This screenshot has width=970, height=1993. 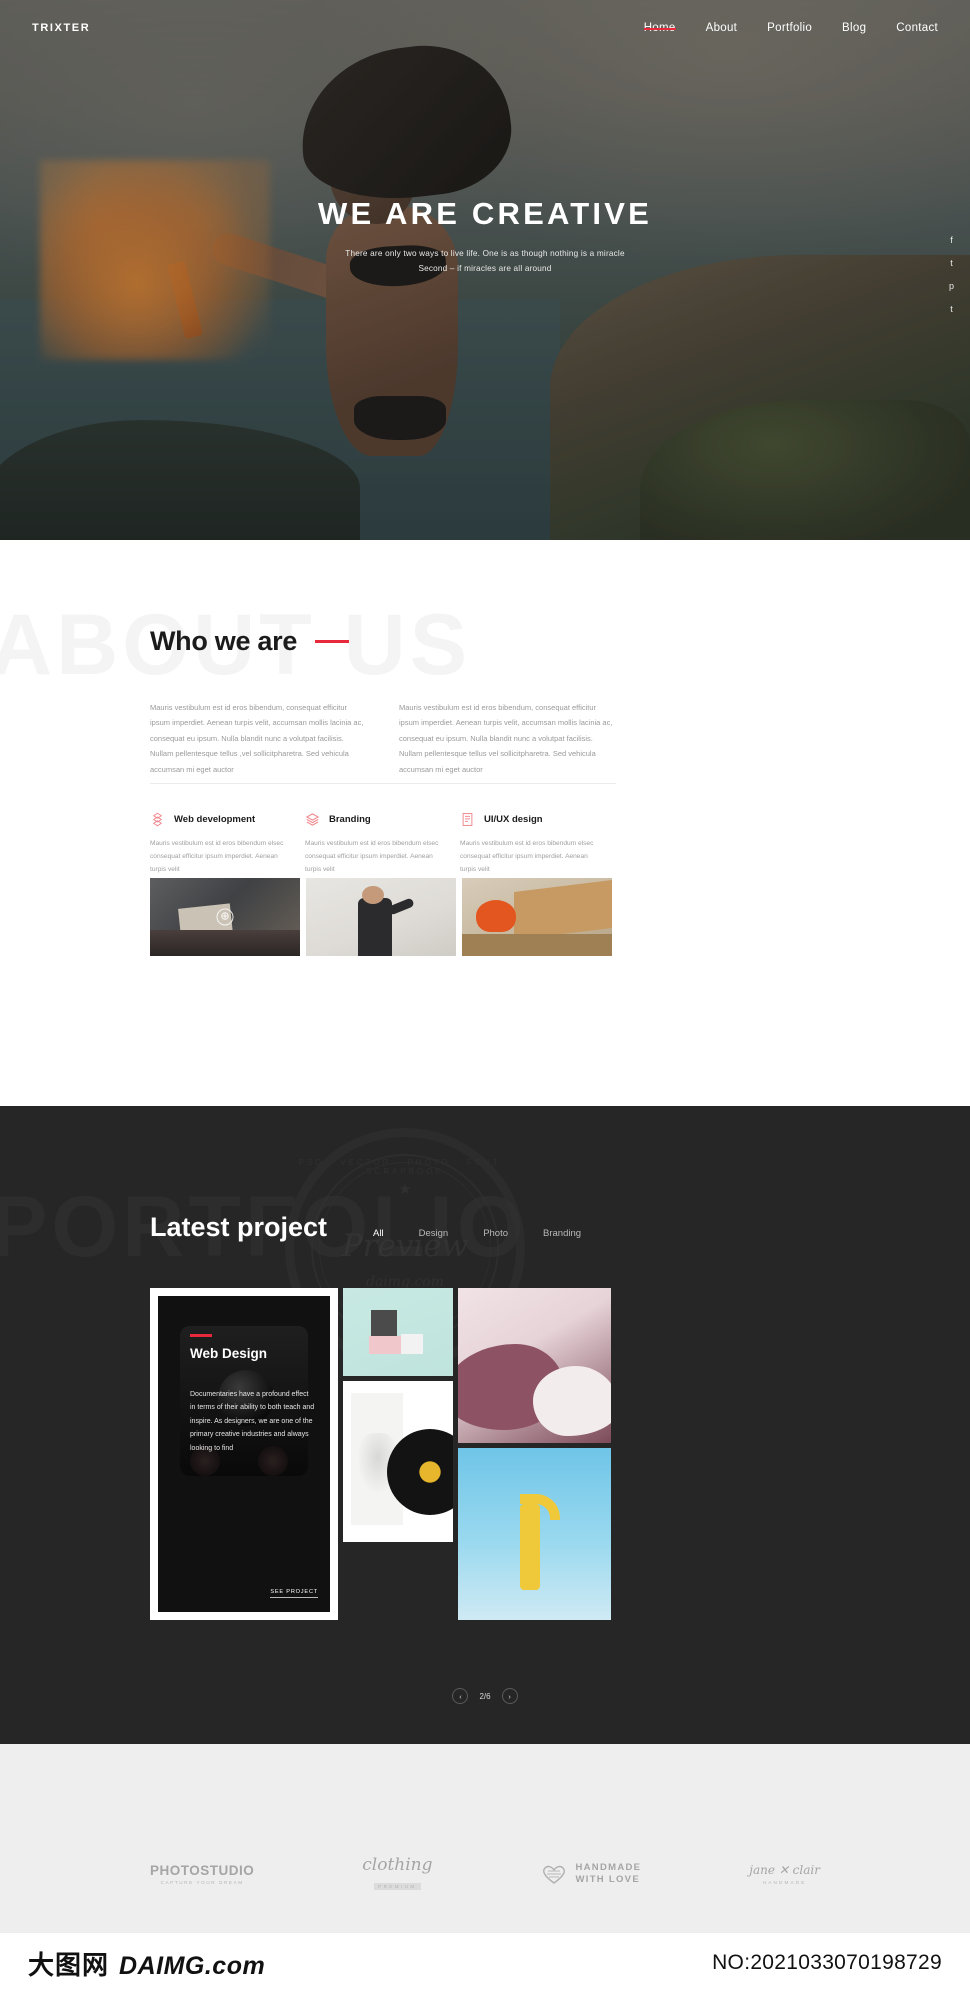 What do you see at coordinates (477, 1233) in the screenshot?
I see `portfolio-filters: All Design Photo Branding` at bounding box center [477, 1233].